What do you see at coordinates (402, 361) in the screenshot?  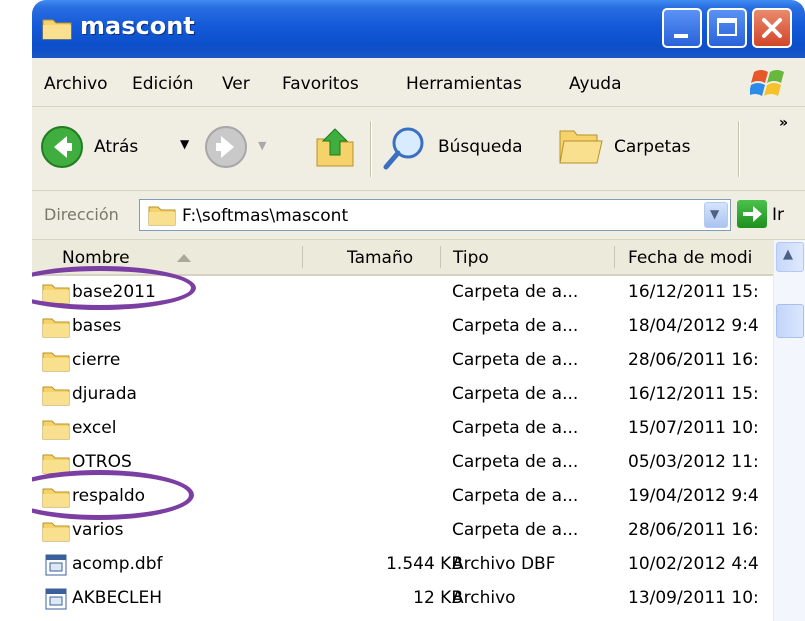 I see `list-item: cierre Carpeta de a... 28/06/2011 16:` at bounding box center [402, 361].